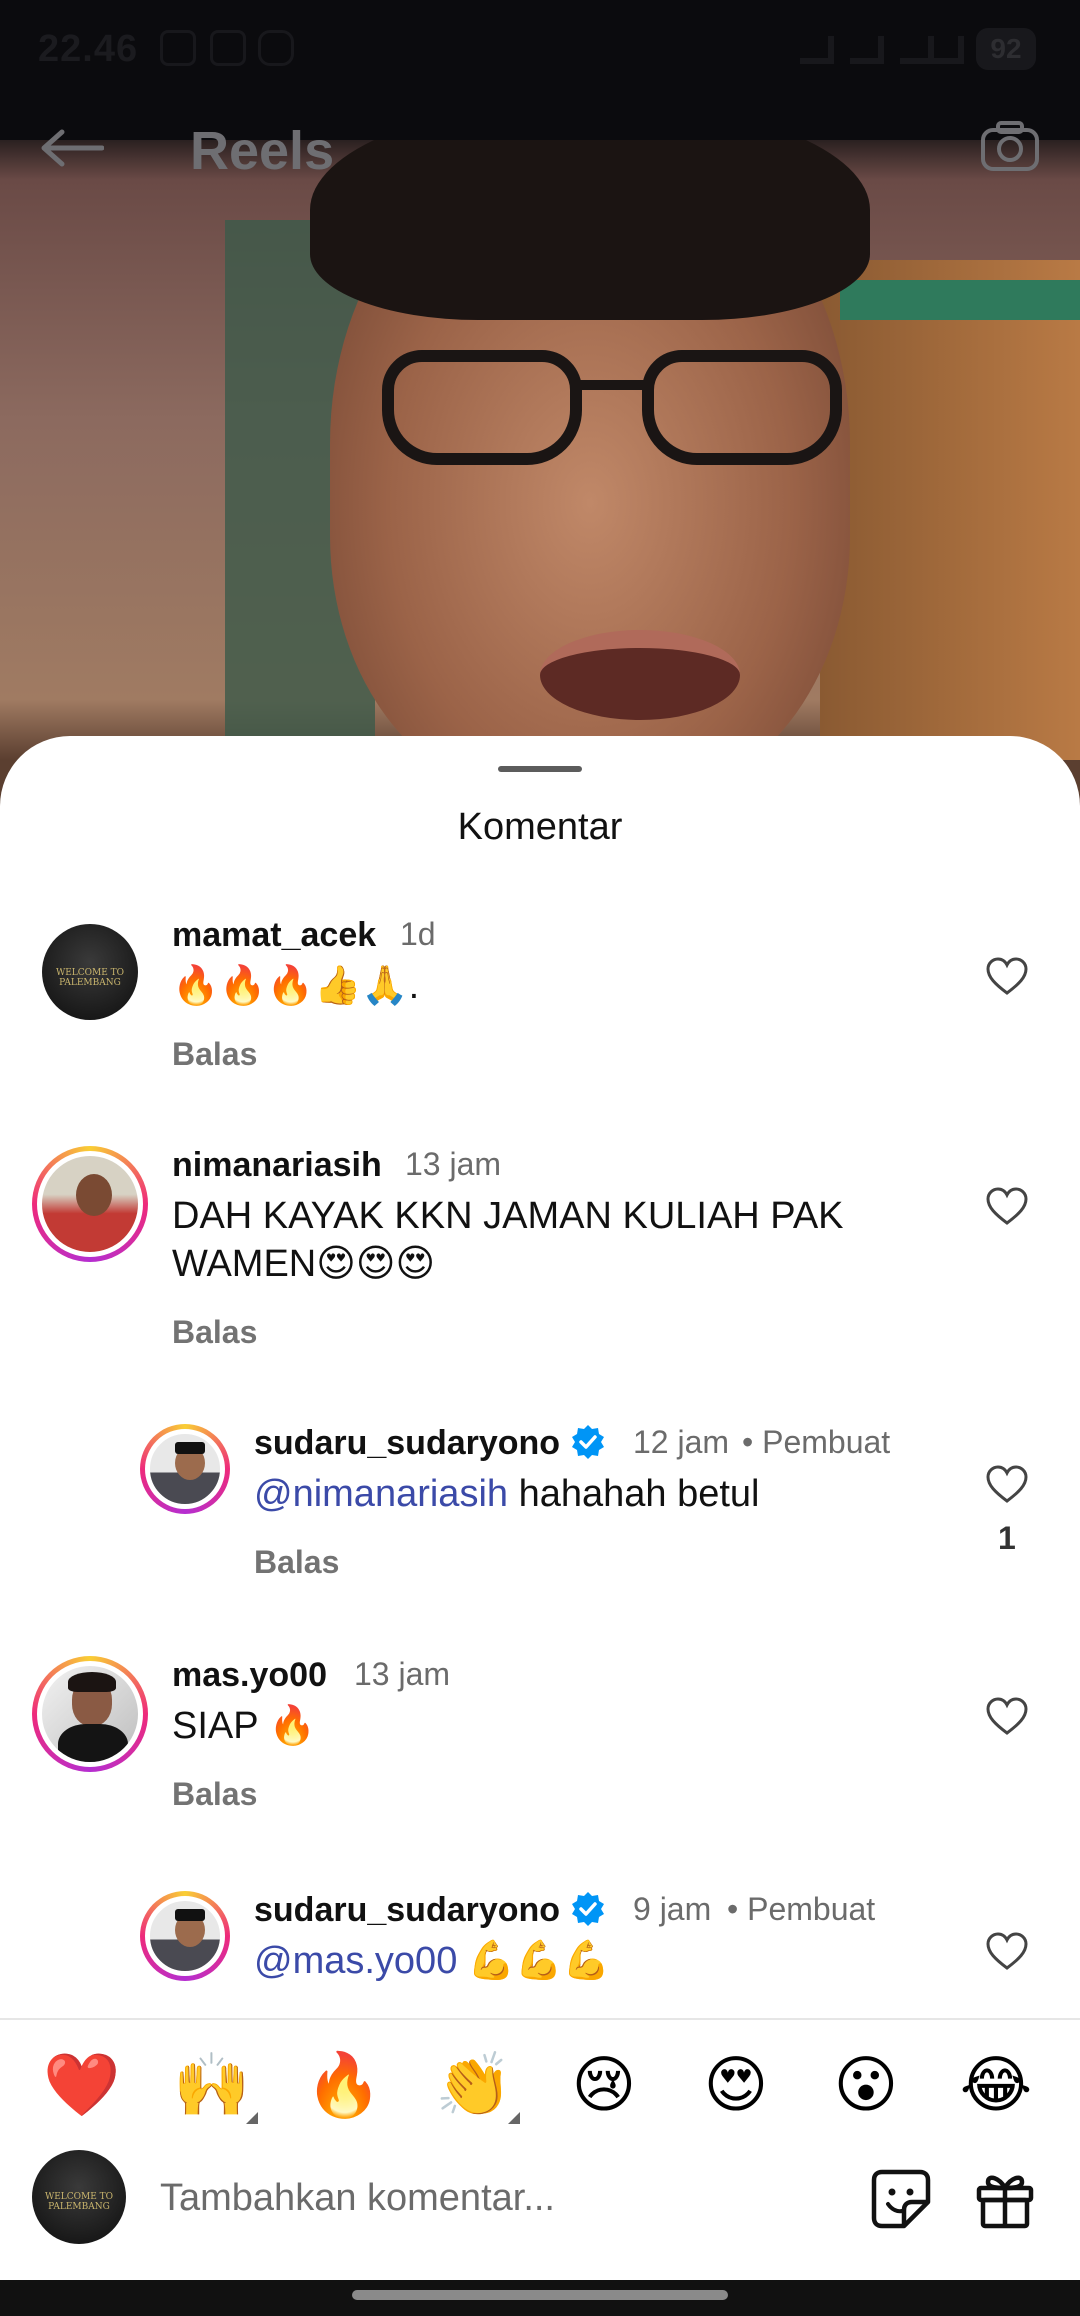 Image resolution: width=1080 pixels, height=2316 pixels. Describe the element at coordinates (612, 410) in the screenshot. I see `person-glasses` at that location.